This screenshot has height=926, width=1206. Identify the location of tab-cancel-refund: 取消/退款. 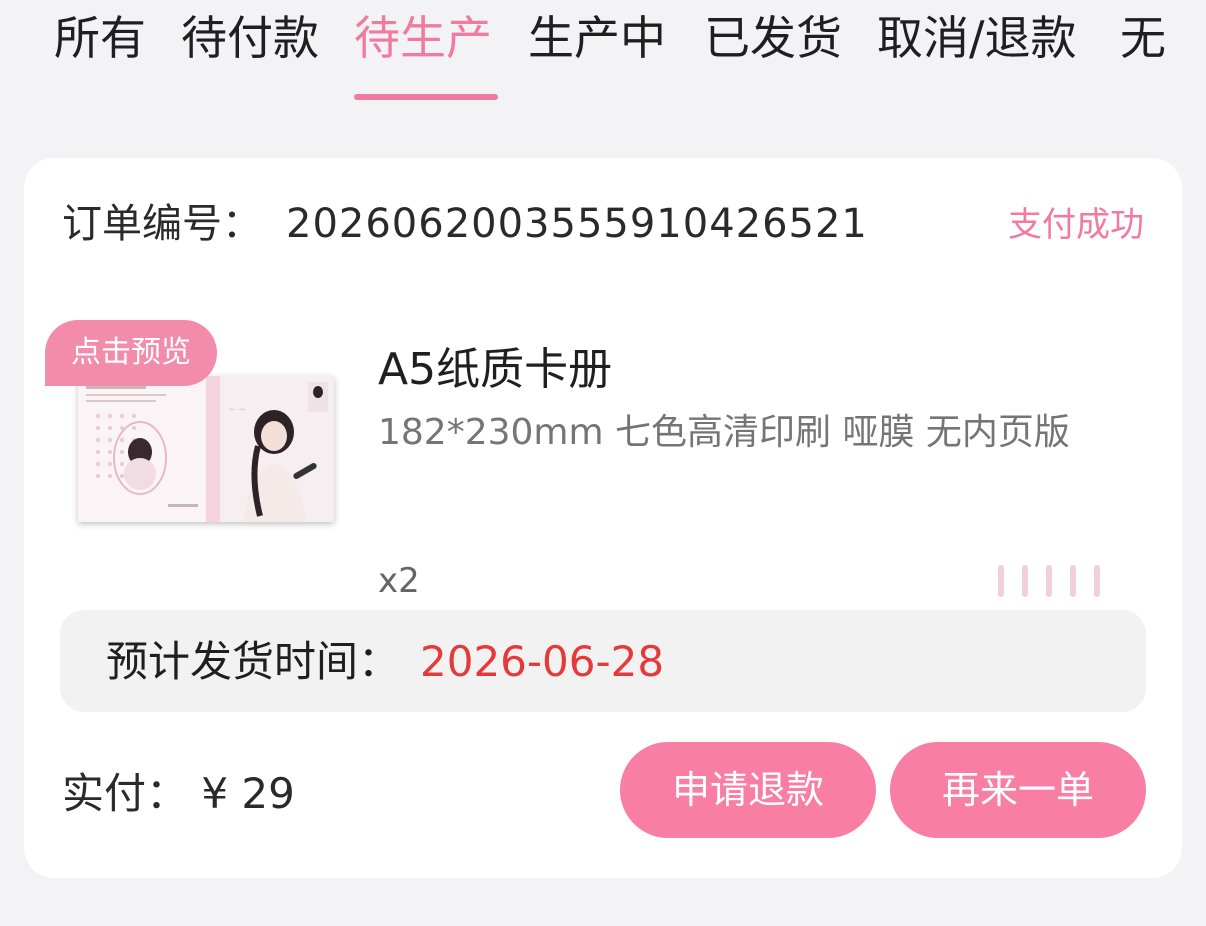
(977, 38).